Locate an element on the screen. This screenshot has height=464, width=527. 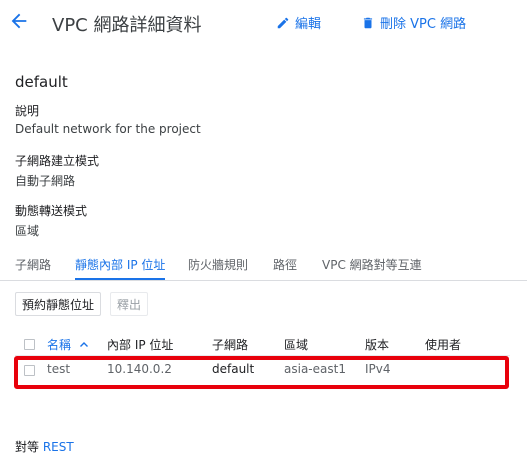
column-header-user: 使用者 is located at coordinates (443, 344).